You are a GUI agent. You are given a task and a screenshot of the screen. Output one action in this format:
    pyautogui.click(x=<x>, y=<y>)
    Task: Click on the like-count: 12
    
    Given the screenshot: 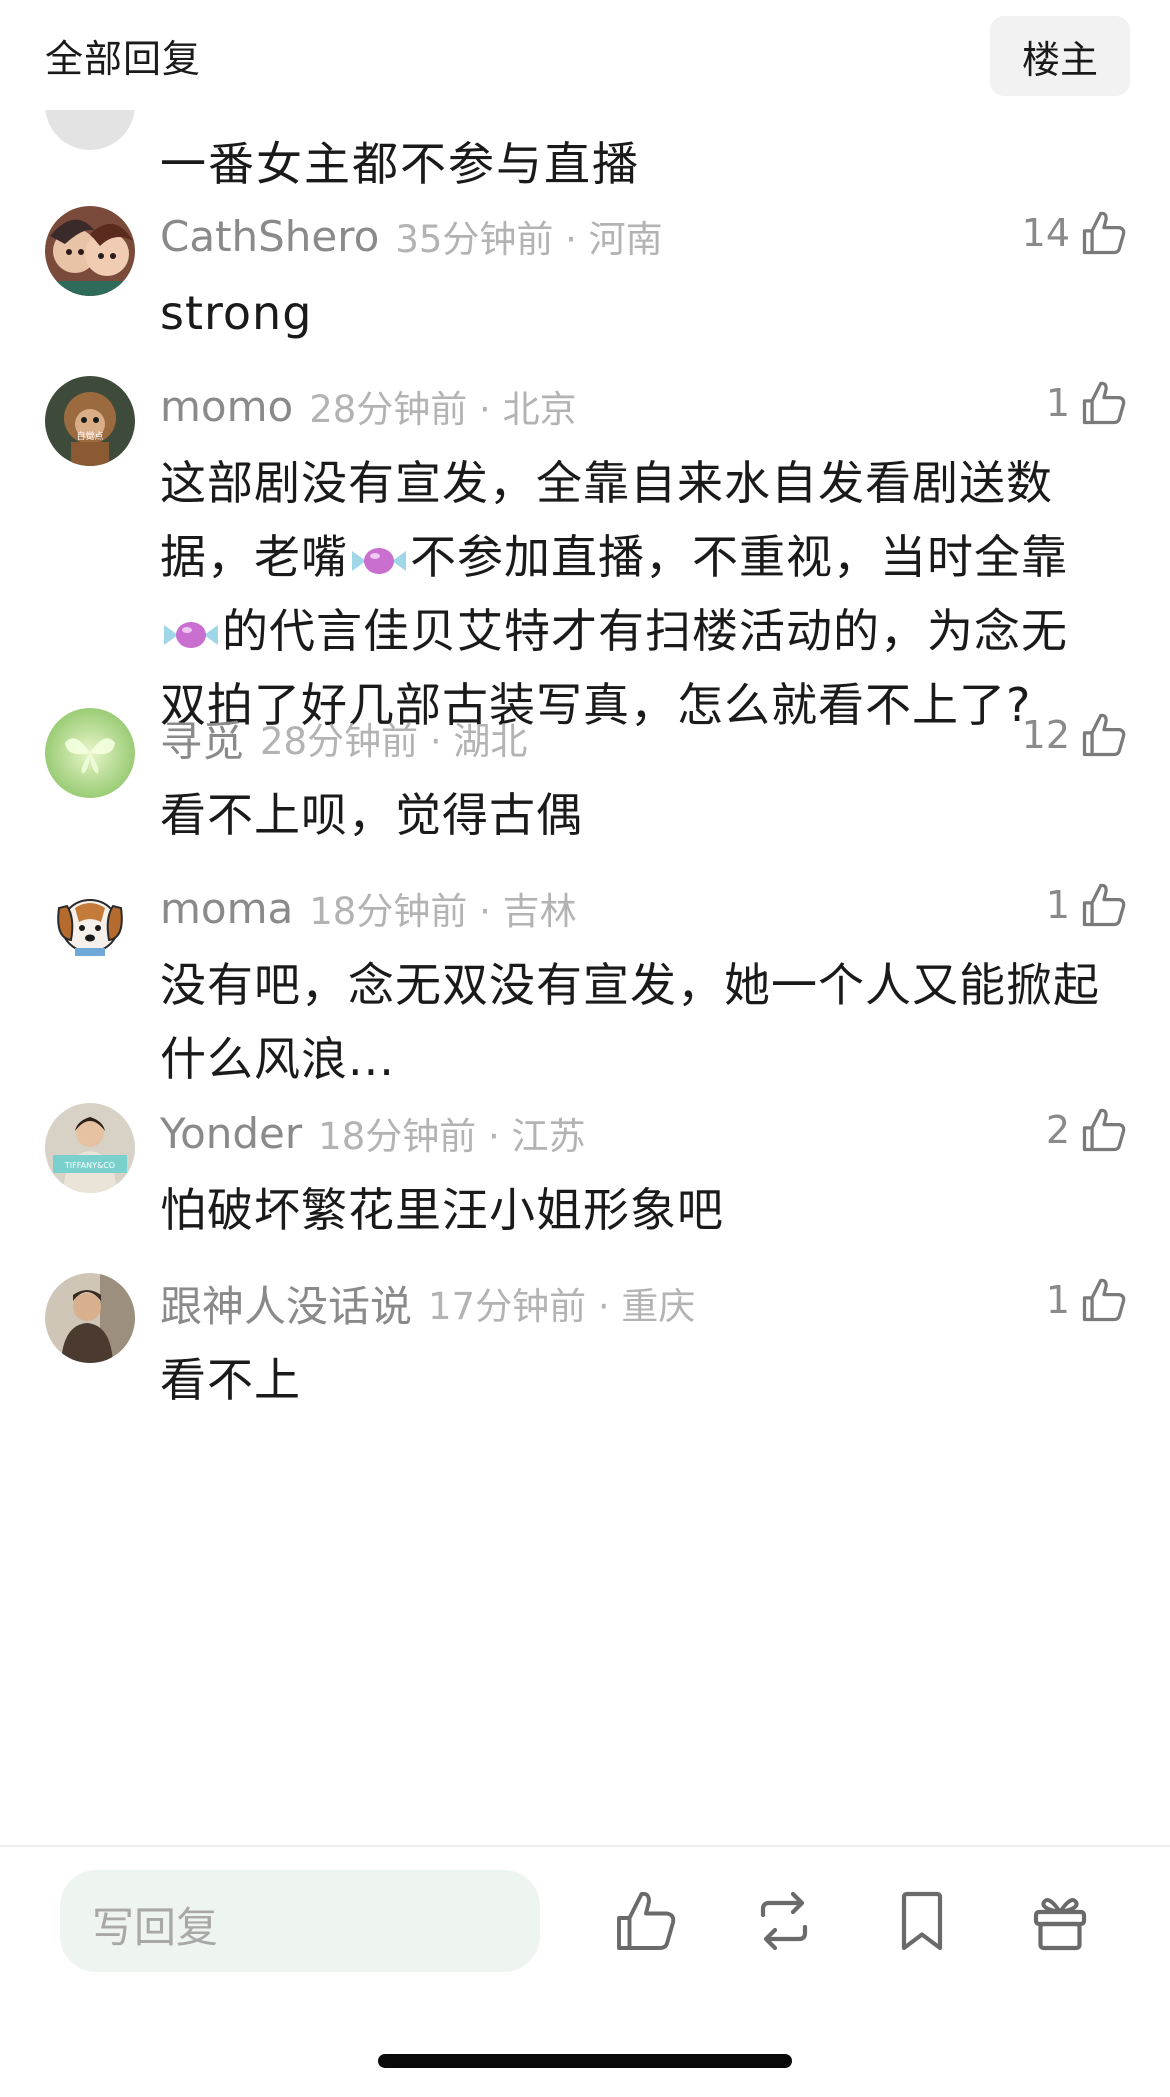 What is the action you would take?
    pyautogui.click(x=1045, y=735)
    